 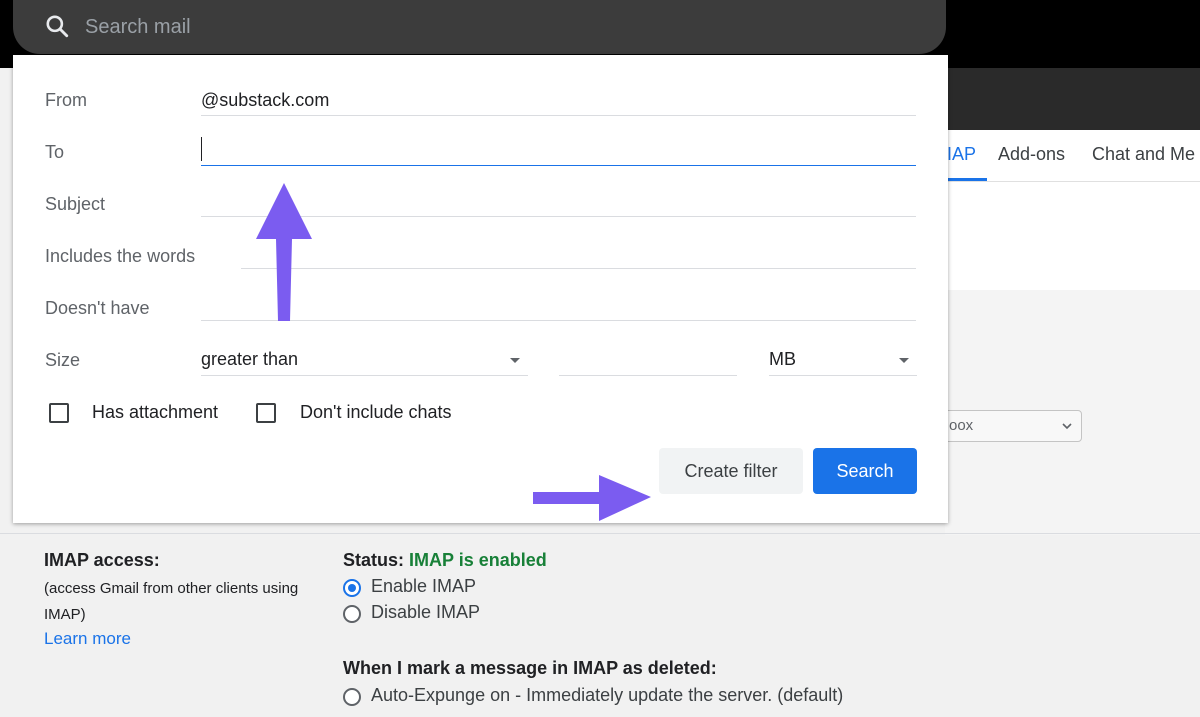 What do you see at coordinates (376, 412) in the screenshot?
I see `dont-include-chats-label: Don't include chats` at bounding box center [376, 412].